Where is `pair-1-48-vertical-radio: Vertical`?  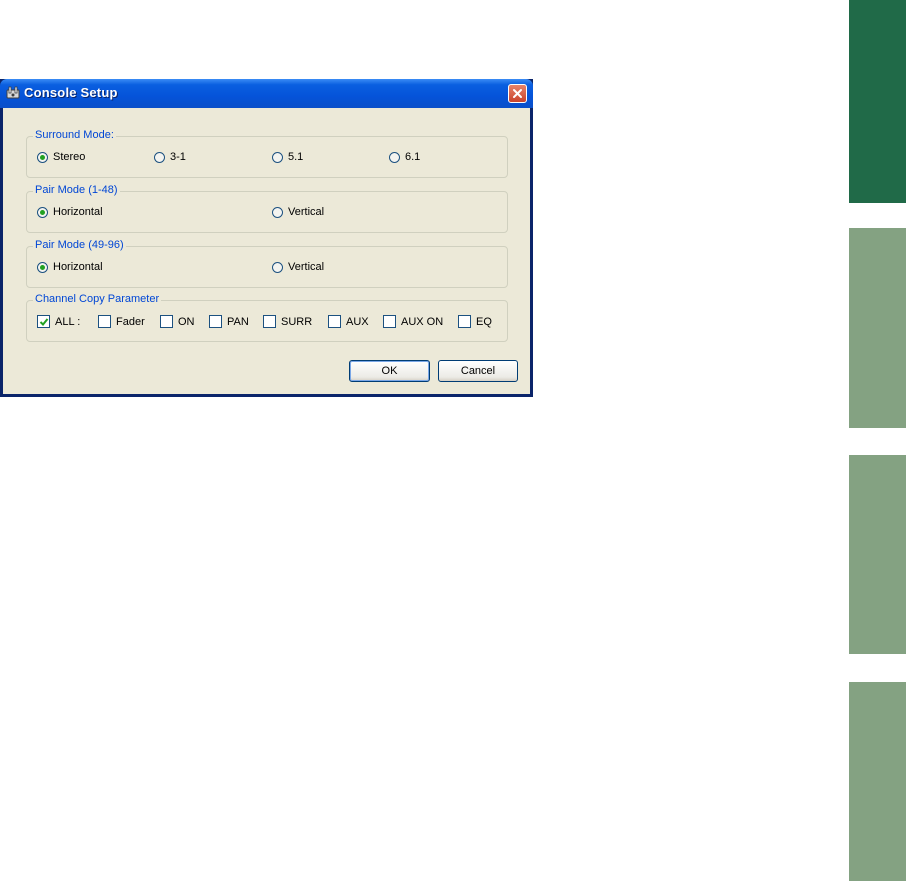 pair-1-48-vertical-radio: Vertical is located at coordinates (298, 212).